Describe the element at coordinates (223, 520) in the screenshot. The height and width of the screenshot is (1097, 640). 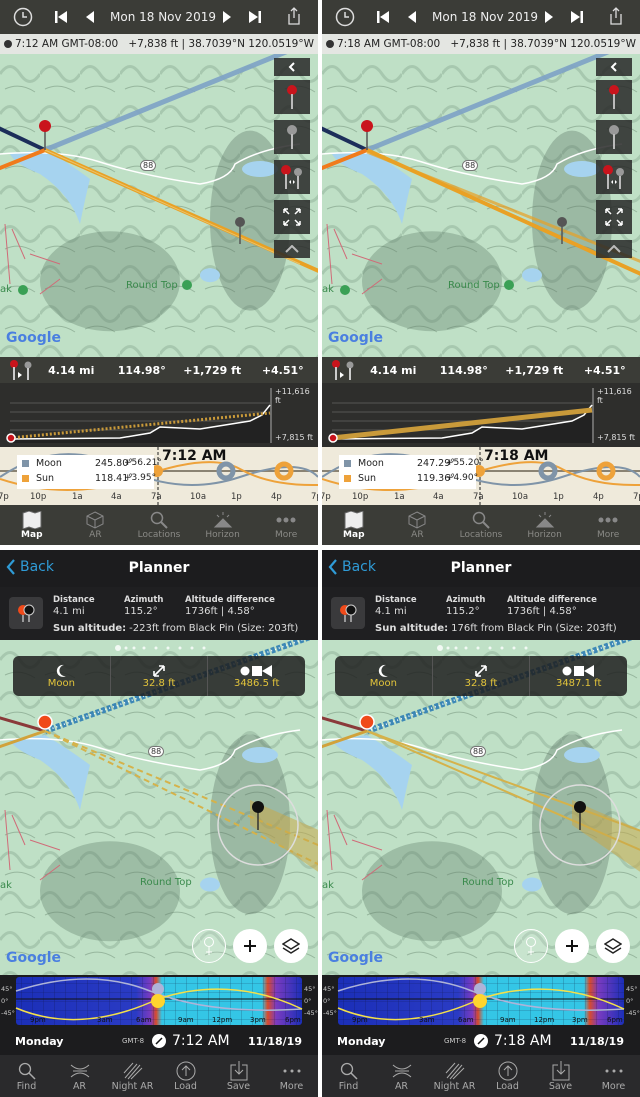
I see `horizon-icon` at that location.